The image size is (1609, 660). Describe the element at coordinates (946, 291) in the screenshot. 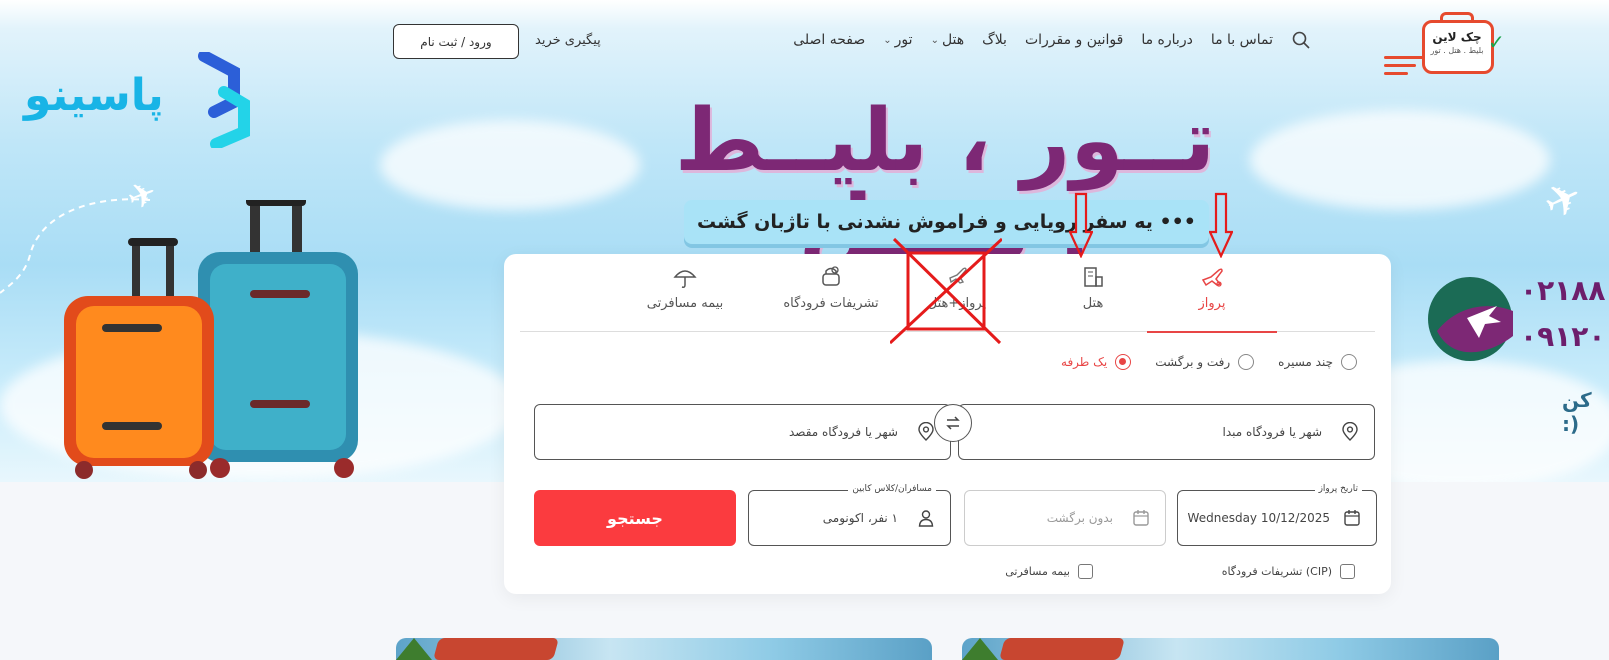

I see `annotation-cross-out` at that location.